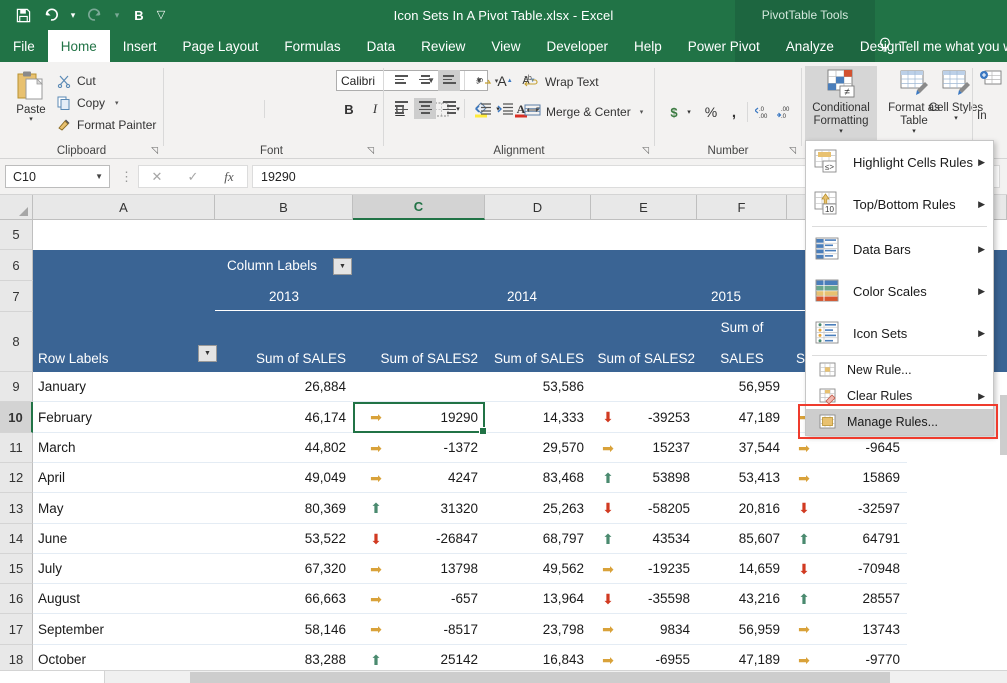  Describe the element at coordinates (419, 569) in the screenshot. I see `cell-c15: ➡ 13798` at that location.